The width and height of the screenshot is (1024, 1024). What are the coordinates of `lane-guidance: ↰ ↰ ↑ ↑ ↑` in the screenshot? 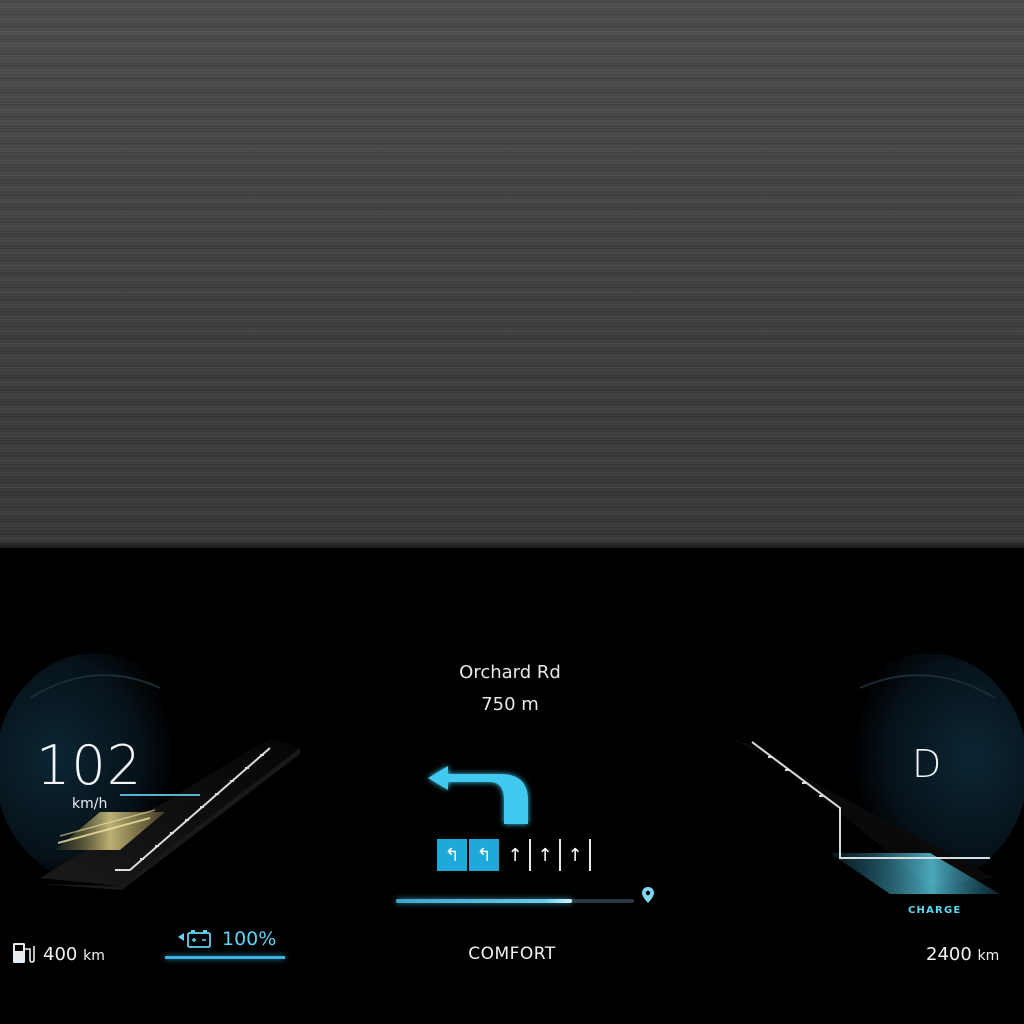 It's located at (514, 855).